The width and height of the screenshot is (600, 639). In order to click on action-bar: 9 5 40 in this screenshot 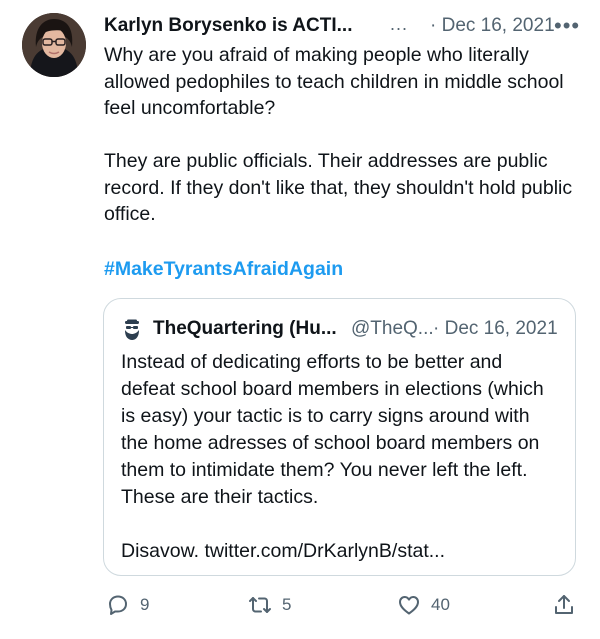, I will do `click(300, 605)`.